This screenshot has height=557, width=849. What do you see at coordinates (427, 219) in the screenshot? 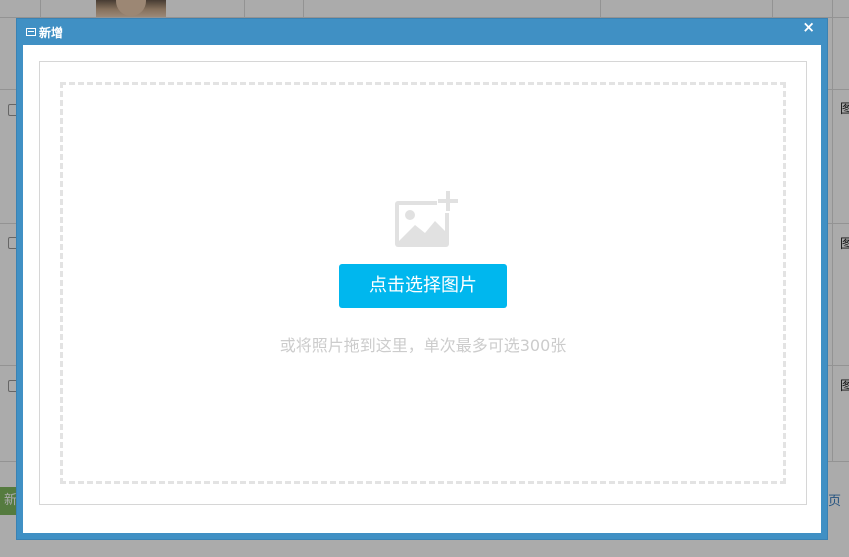
I see `image-add-icon` at bounding box center [427, 219].